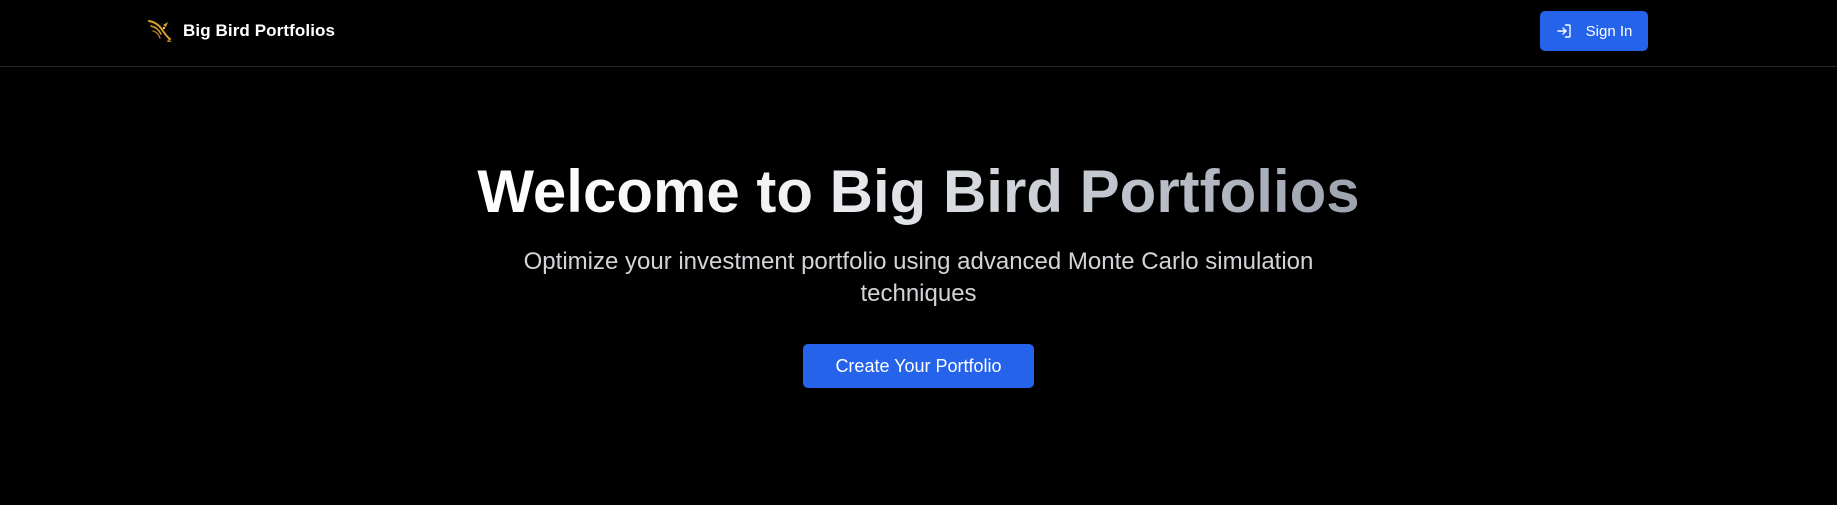  What do you see at coordinates (160, 31) in the screenshot?
I see `bird-logo-icon` at bounding box center [160, 31].